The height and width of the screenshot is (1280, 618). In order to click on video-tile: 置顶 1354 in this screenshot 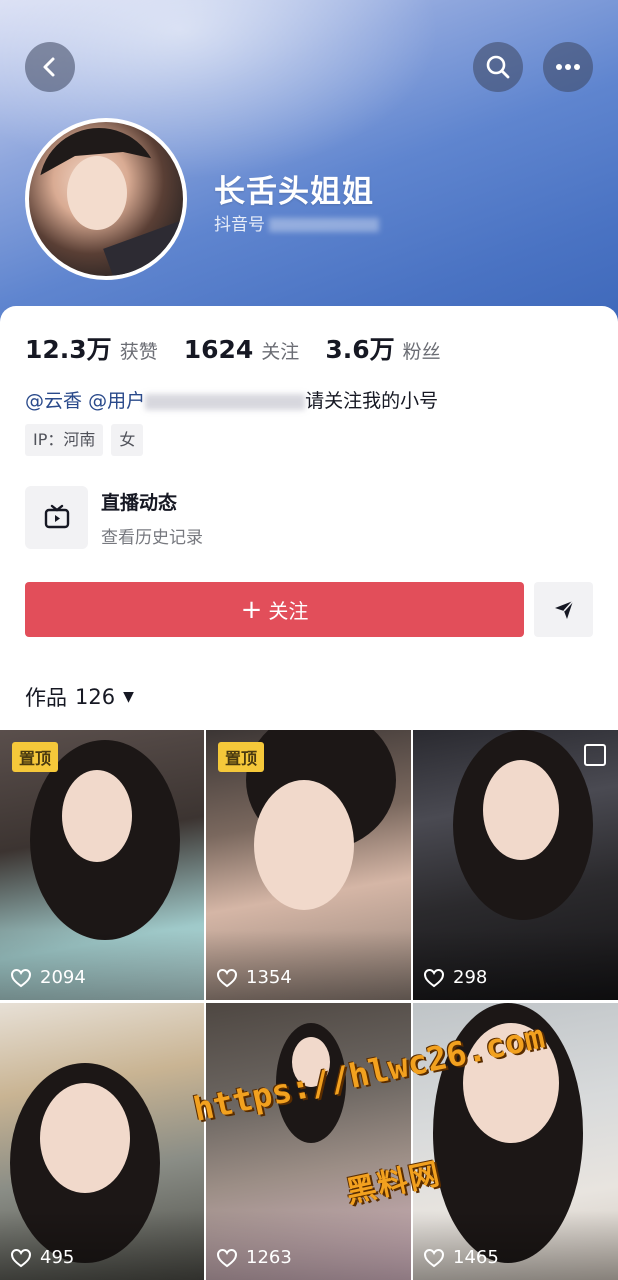, I will do `click(308, 865)`.